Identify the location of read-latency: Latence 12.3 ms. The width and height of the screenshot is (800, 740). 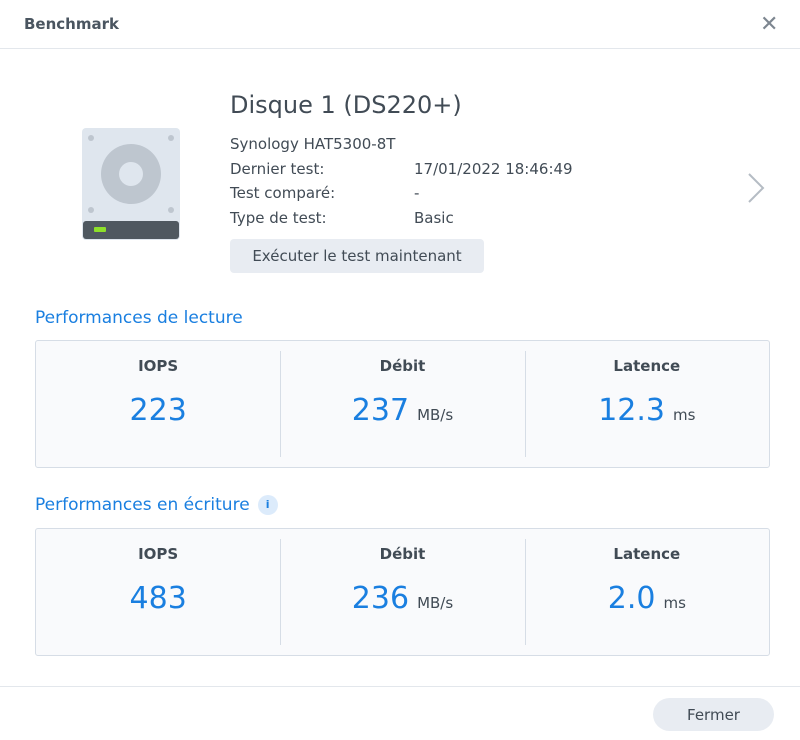
(646, 404).